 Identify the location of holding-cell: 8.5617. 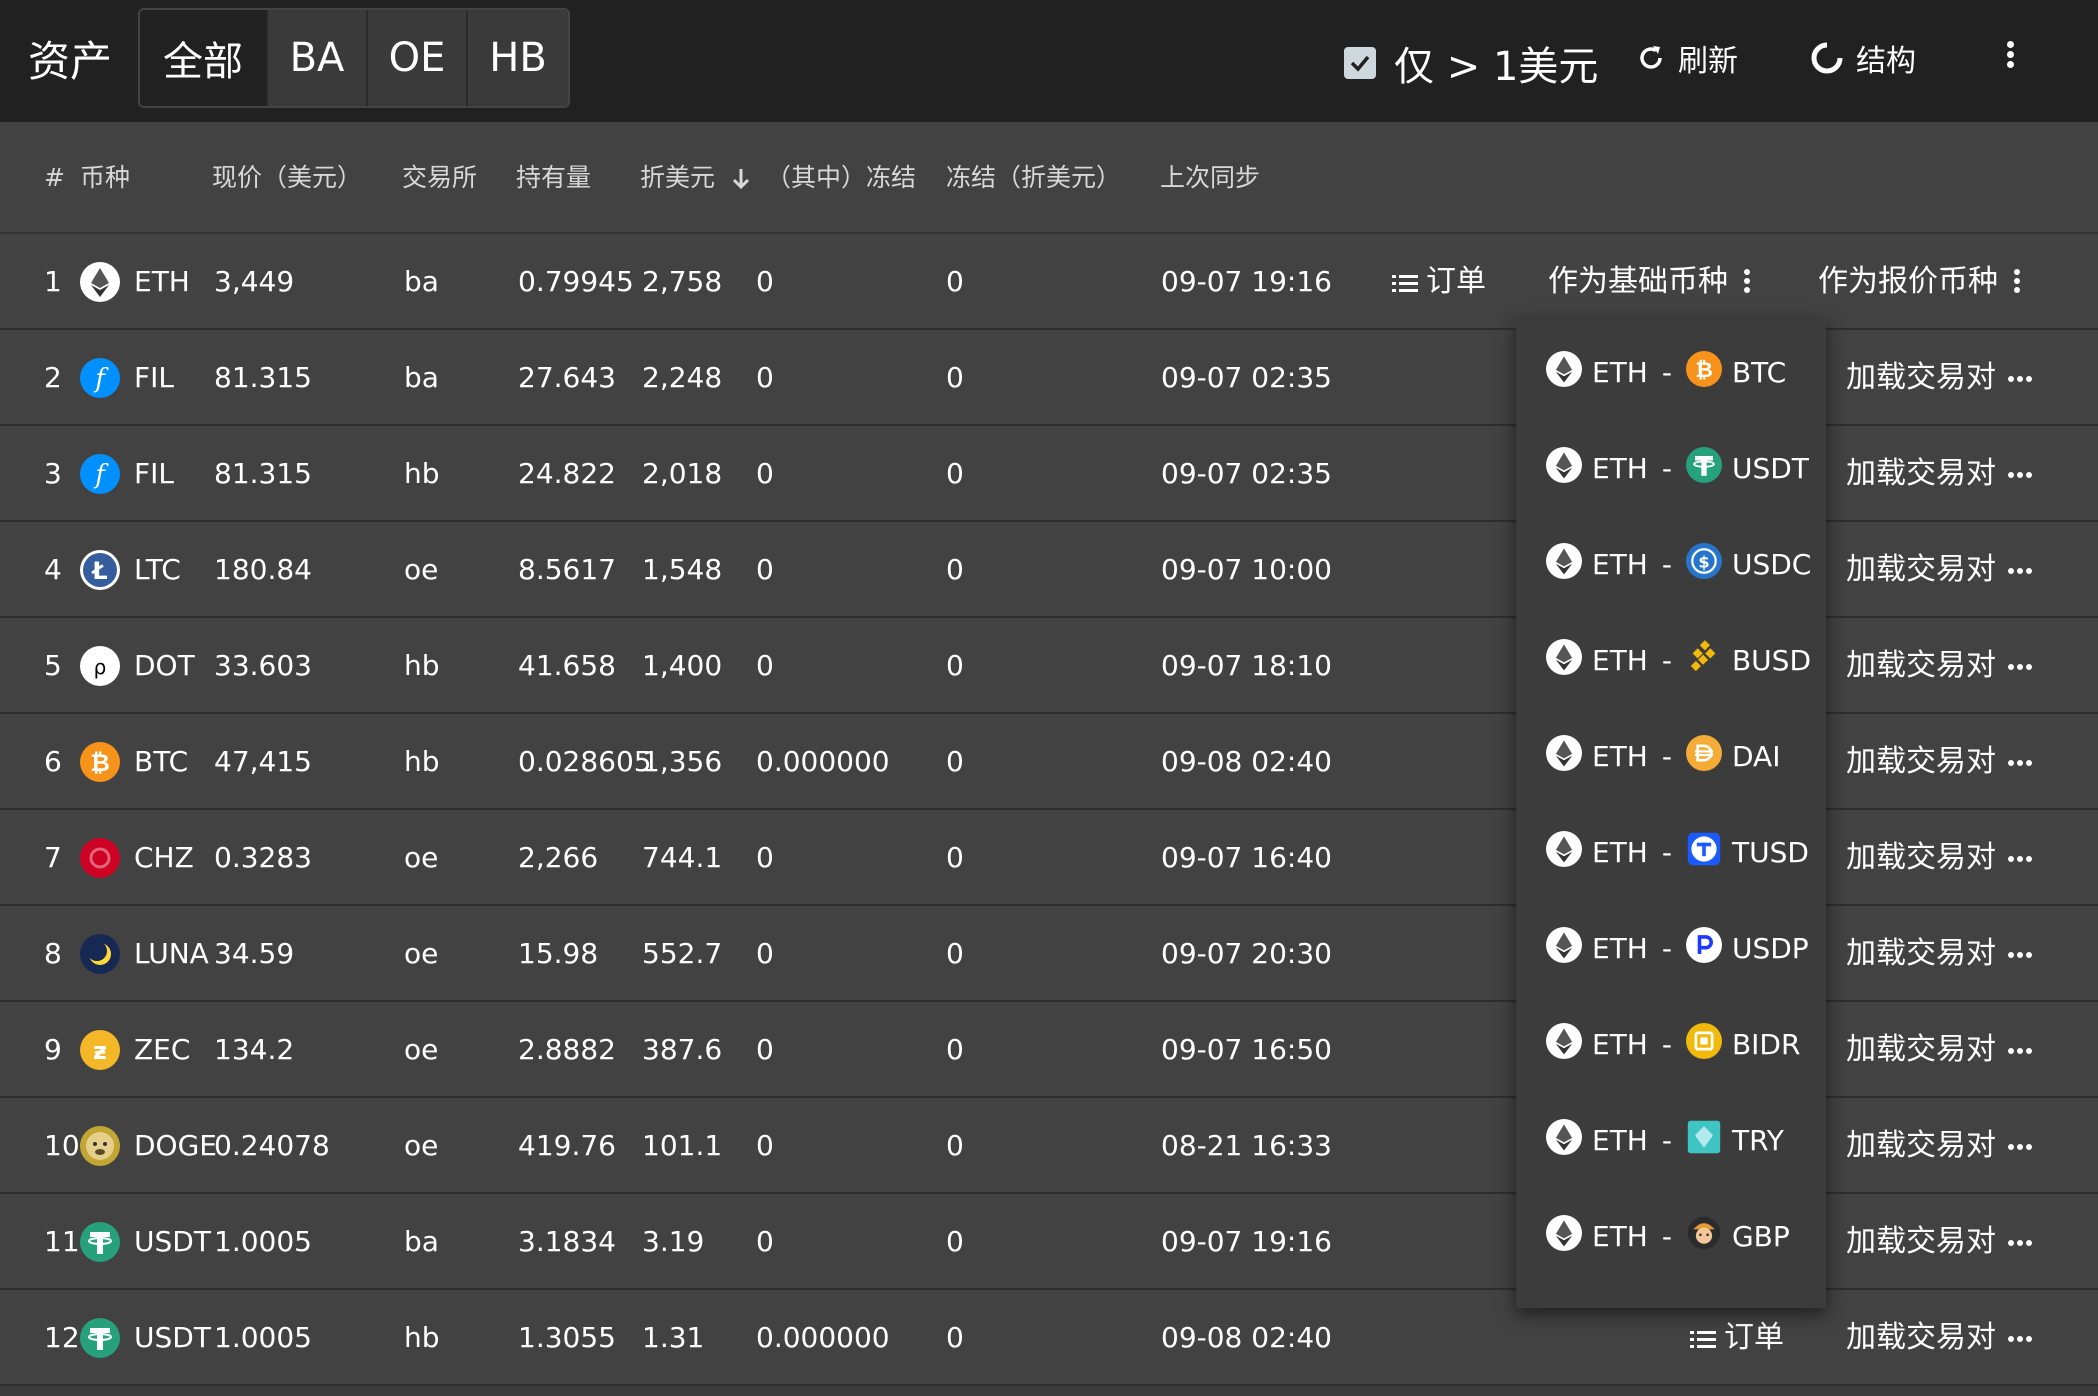
(567, 569).